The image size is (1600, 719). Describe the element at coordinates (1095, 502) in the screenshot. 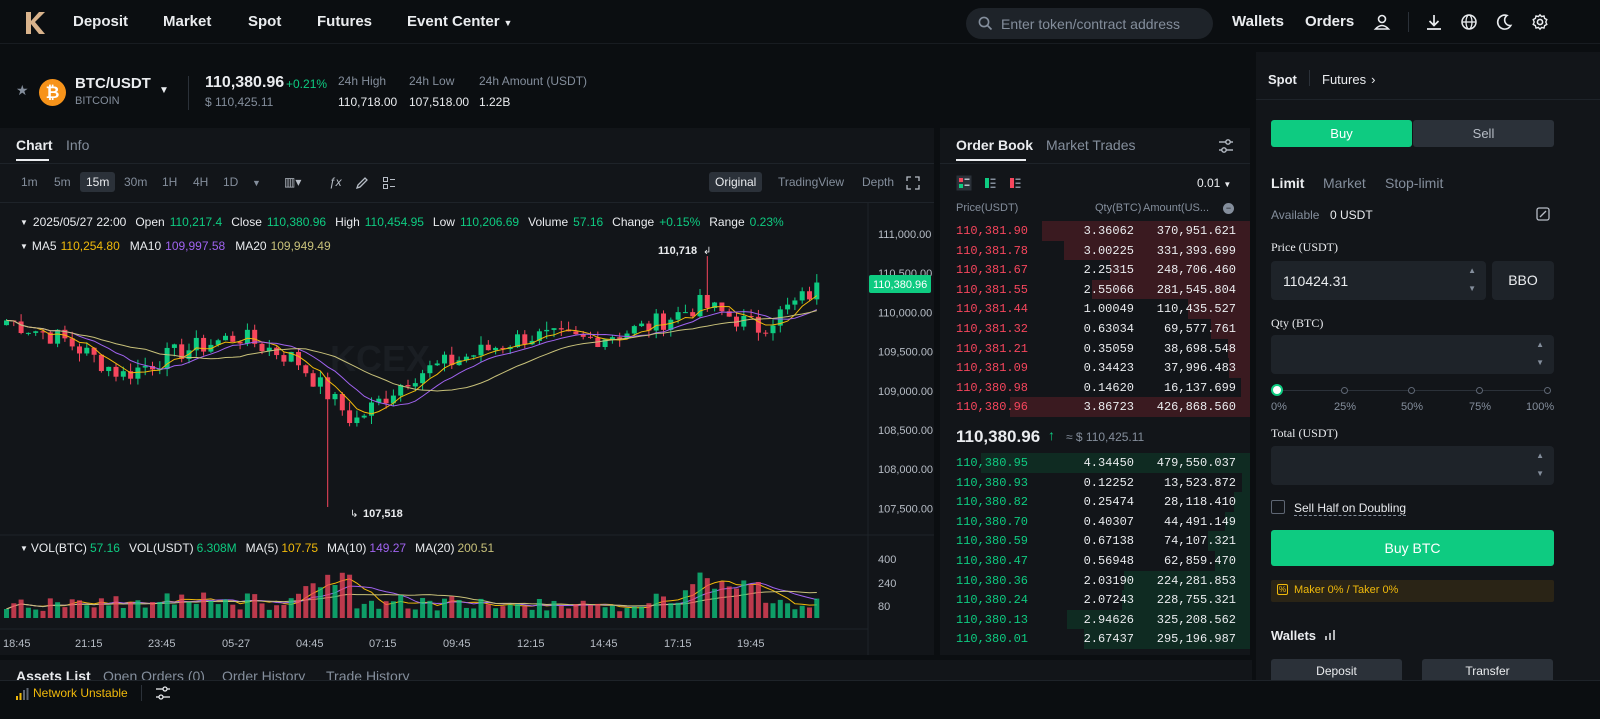

I see `bid-row: 110,380.82 0.25474 28,118.410` at that location.